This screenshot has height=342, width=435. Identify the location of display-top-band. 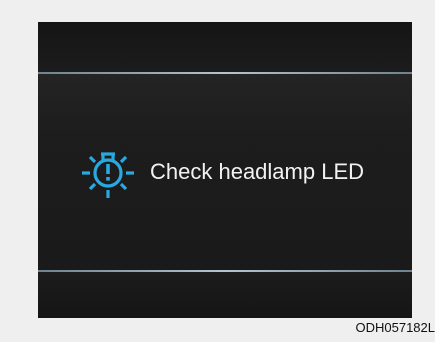
(225, 47).